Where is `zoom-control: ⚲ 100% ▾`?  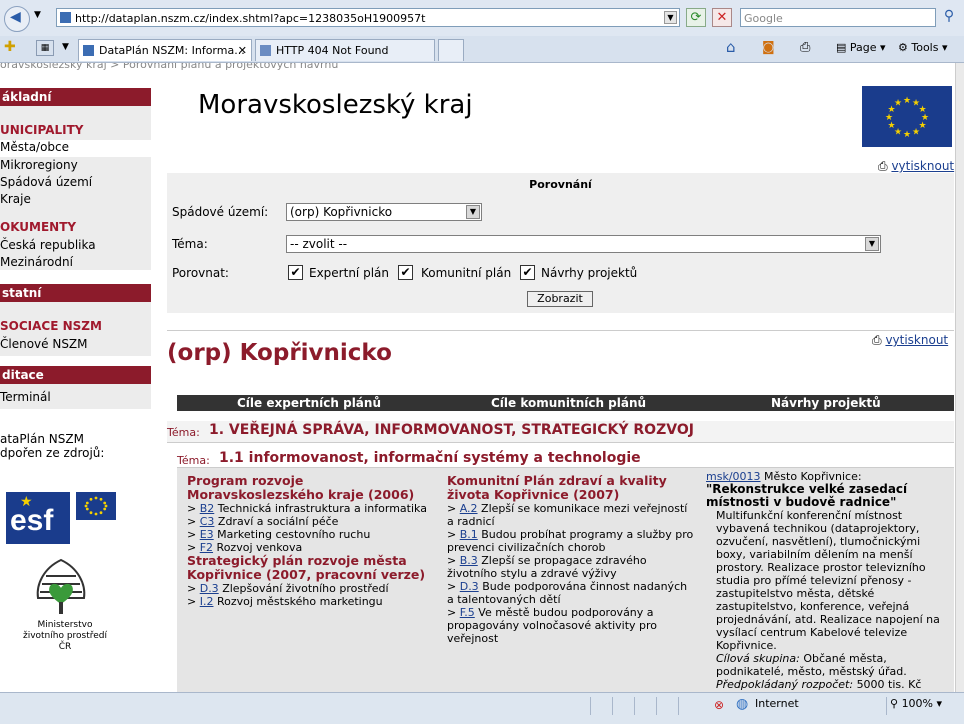
zoom-control: ⚲ 100% ▾ is located at coordinates (916, 703).